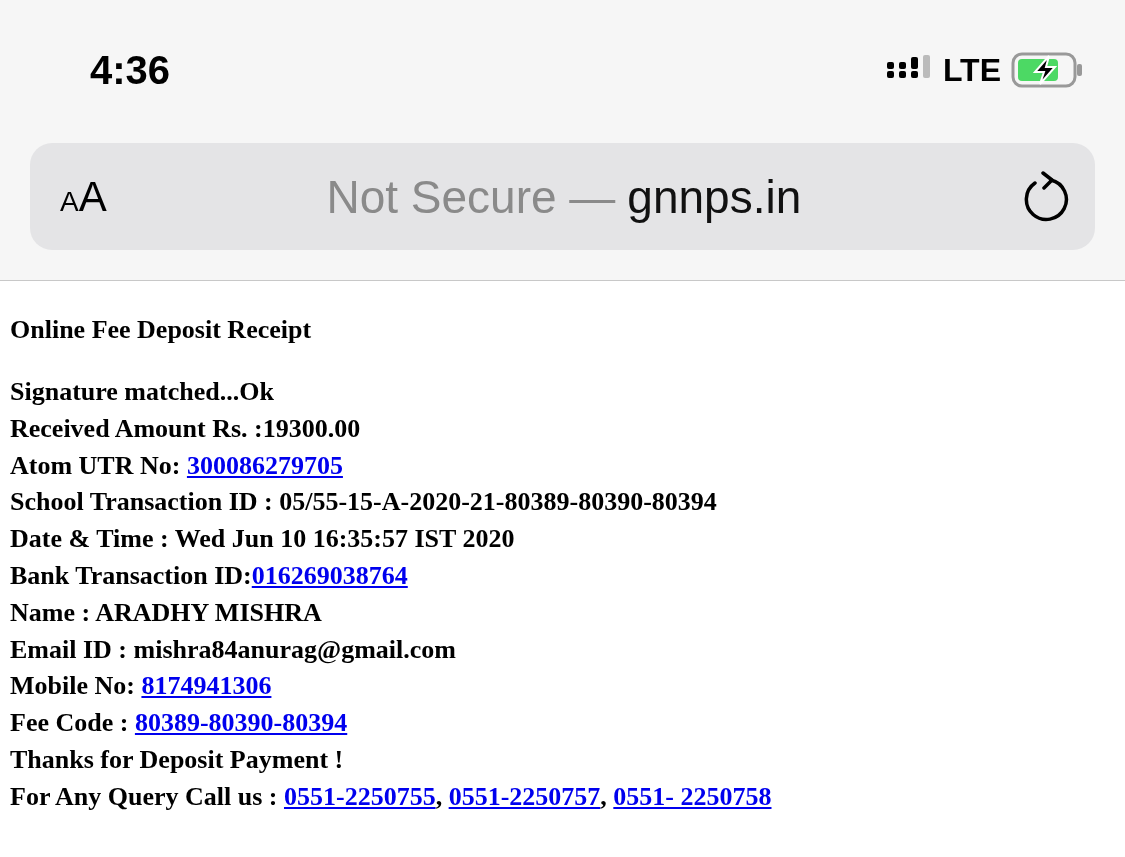  What do you see at coordinates (209, 576) in the screenshot?
I see `receipt-line: Bank Transaction ID:016269038764` at bounding box center [209, 576].